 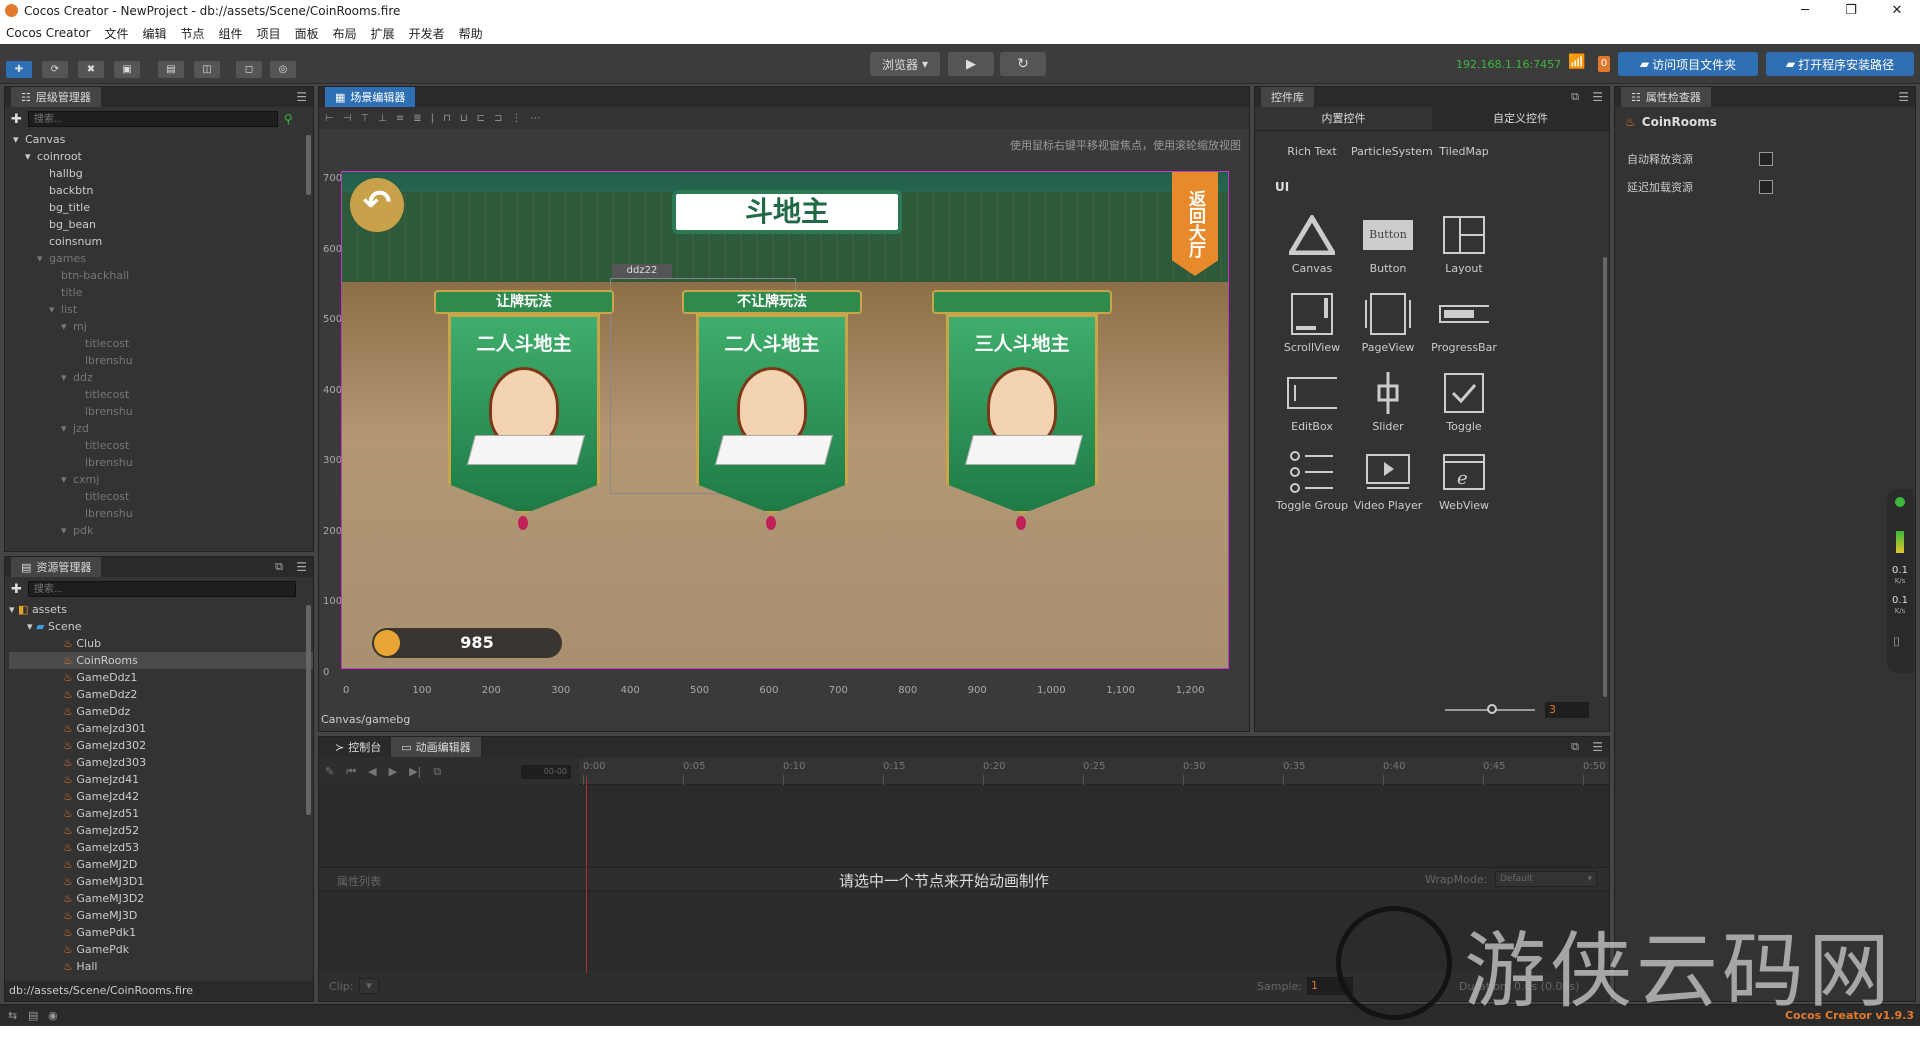 What do you see at coordinates (471, 33) in the screenshot?
I see `menu-help: 帮助` at bounding box center [471, 33].